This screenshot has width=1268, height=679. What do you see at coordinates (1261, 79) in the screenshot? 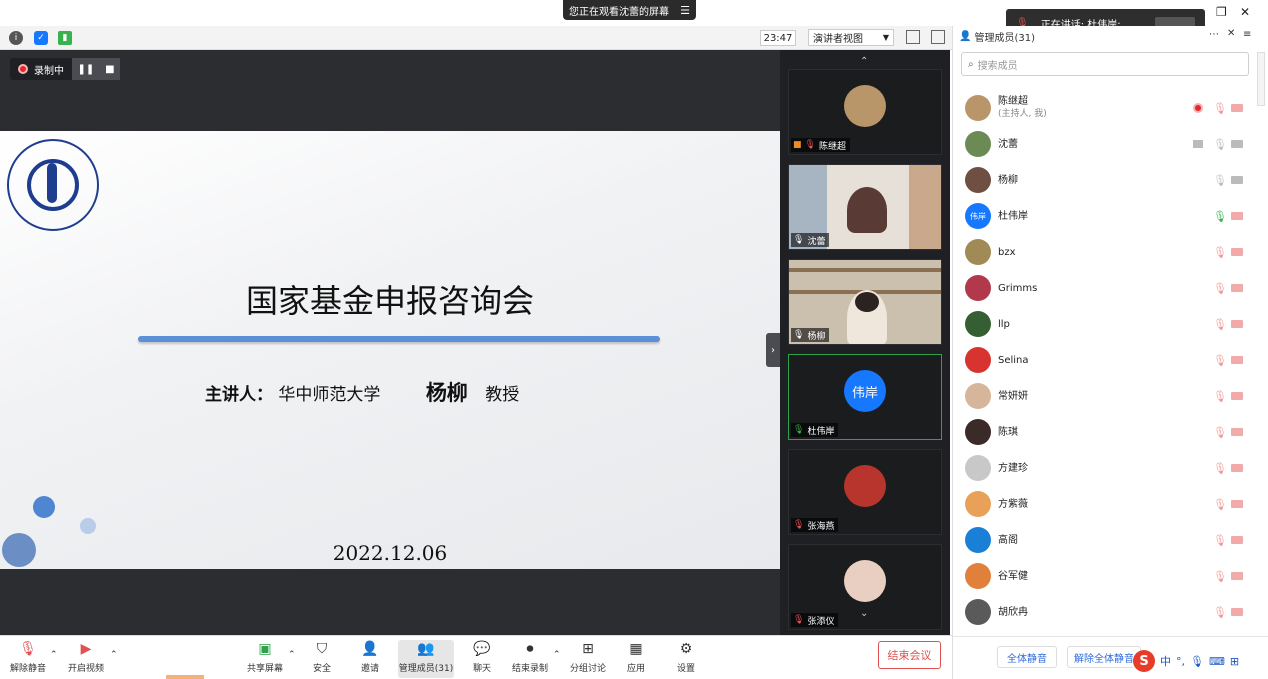
I see `members-scrollbar` at bounding box center [1261, 79].